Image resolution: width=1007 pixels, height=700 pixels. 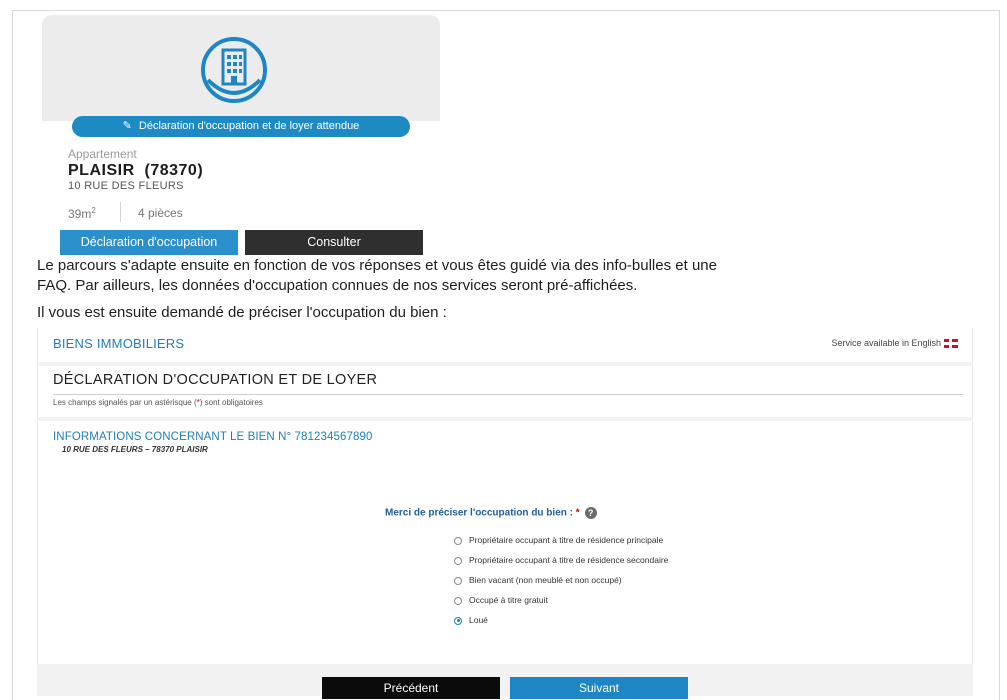 What do you see at coordinates (135, 449) in the screenshot?
I see `property-info-address: 10 RUE DES FLEURS – 78370 PLAISIR` at bounding box center [135, 449].